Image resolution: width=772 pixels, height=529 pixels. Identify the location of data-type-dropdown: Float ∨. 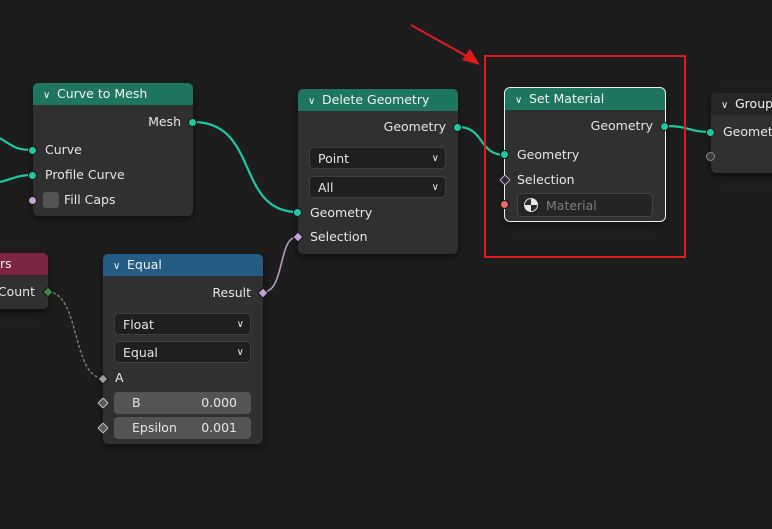
(182, 324).